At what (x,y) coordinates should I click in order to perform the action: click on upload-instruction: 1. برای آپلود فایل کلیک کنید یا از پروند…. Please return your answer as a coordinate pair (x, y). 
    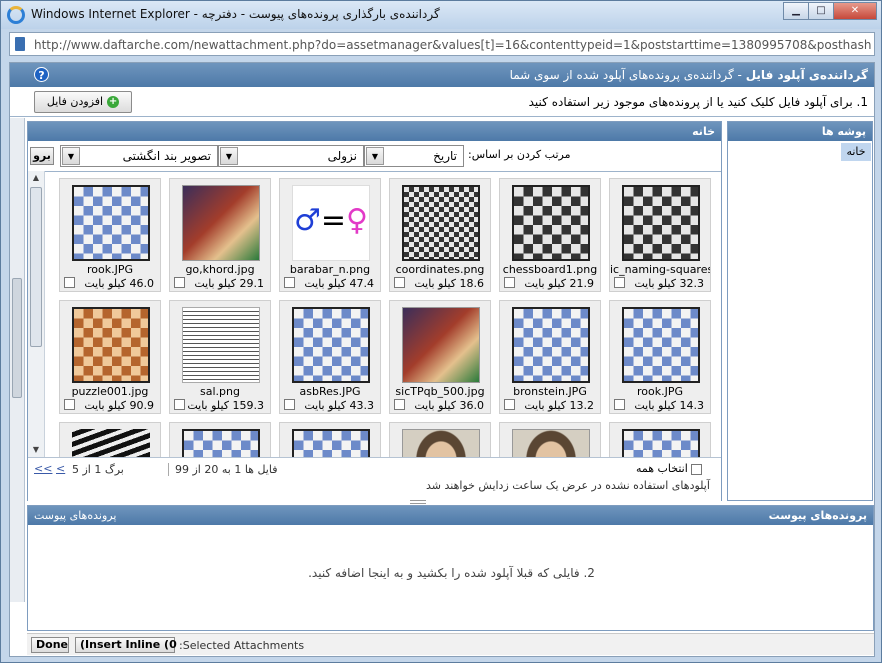
    Looking at the image, I should click on (698, 102).